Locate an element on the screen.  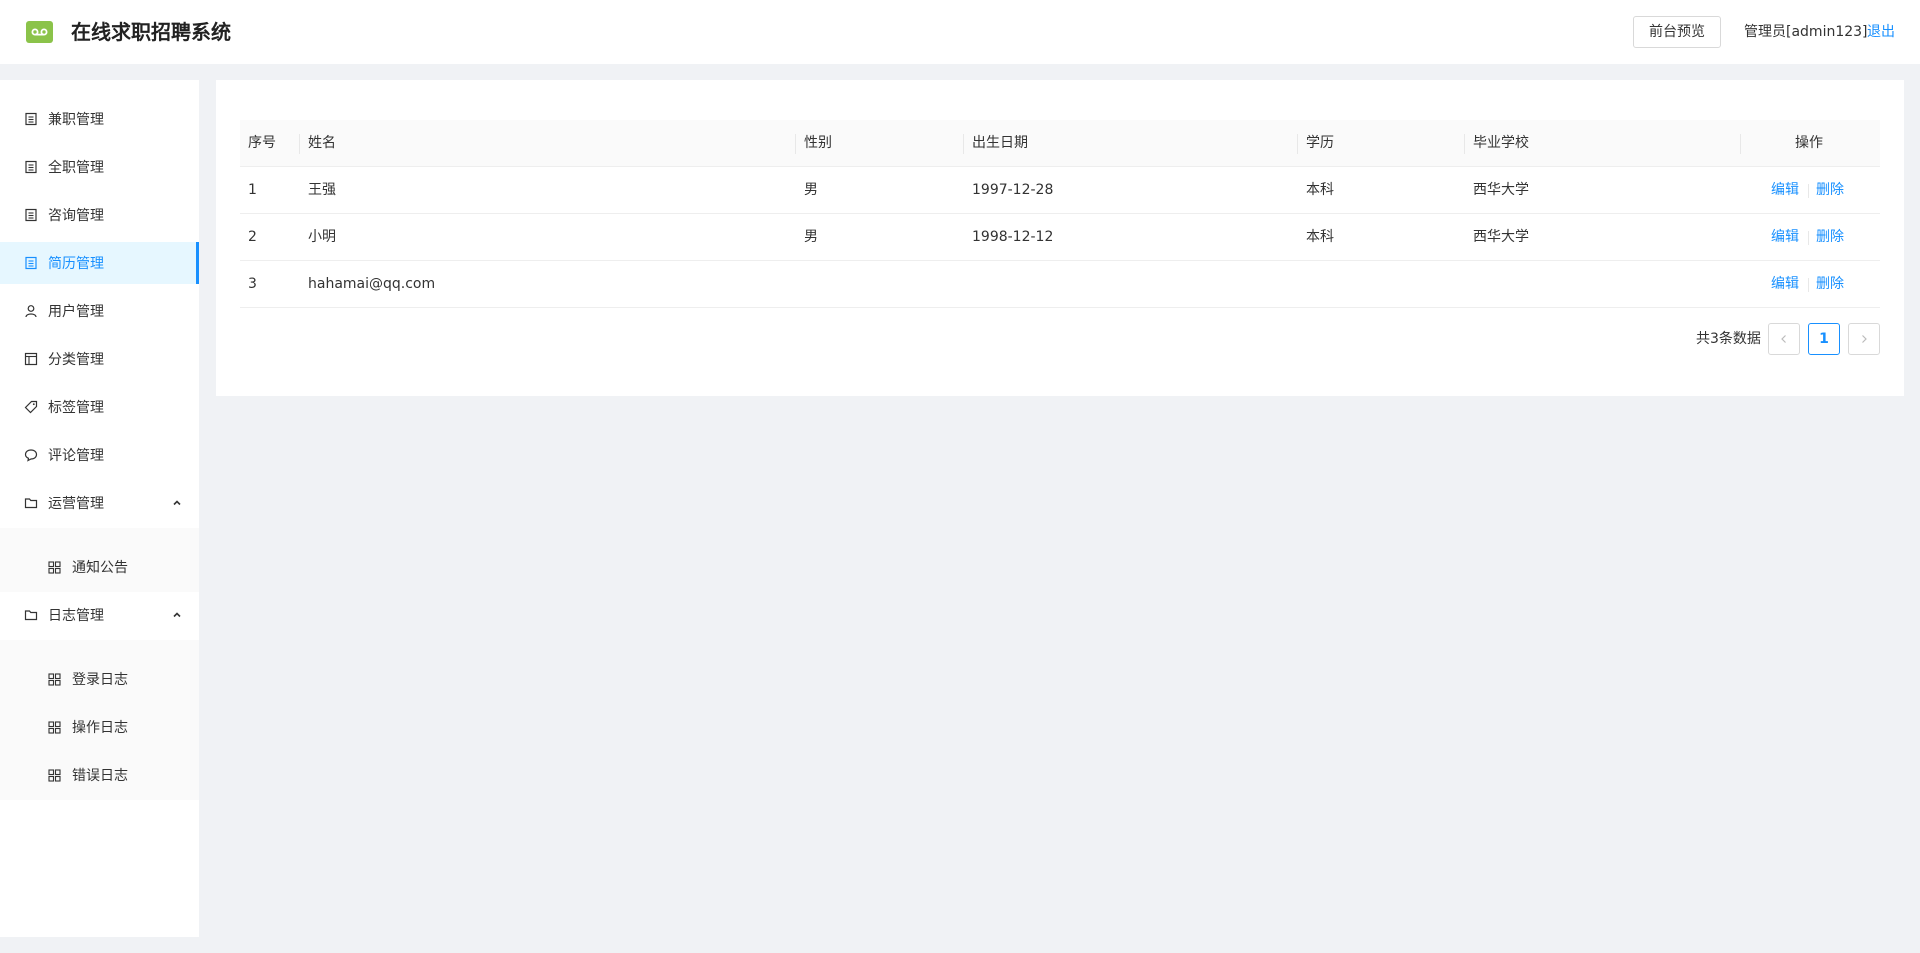
column-header-index: 序号 is located at coordinates (262, 143).